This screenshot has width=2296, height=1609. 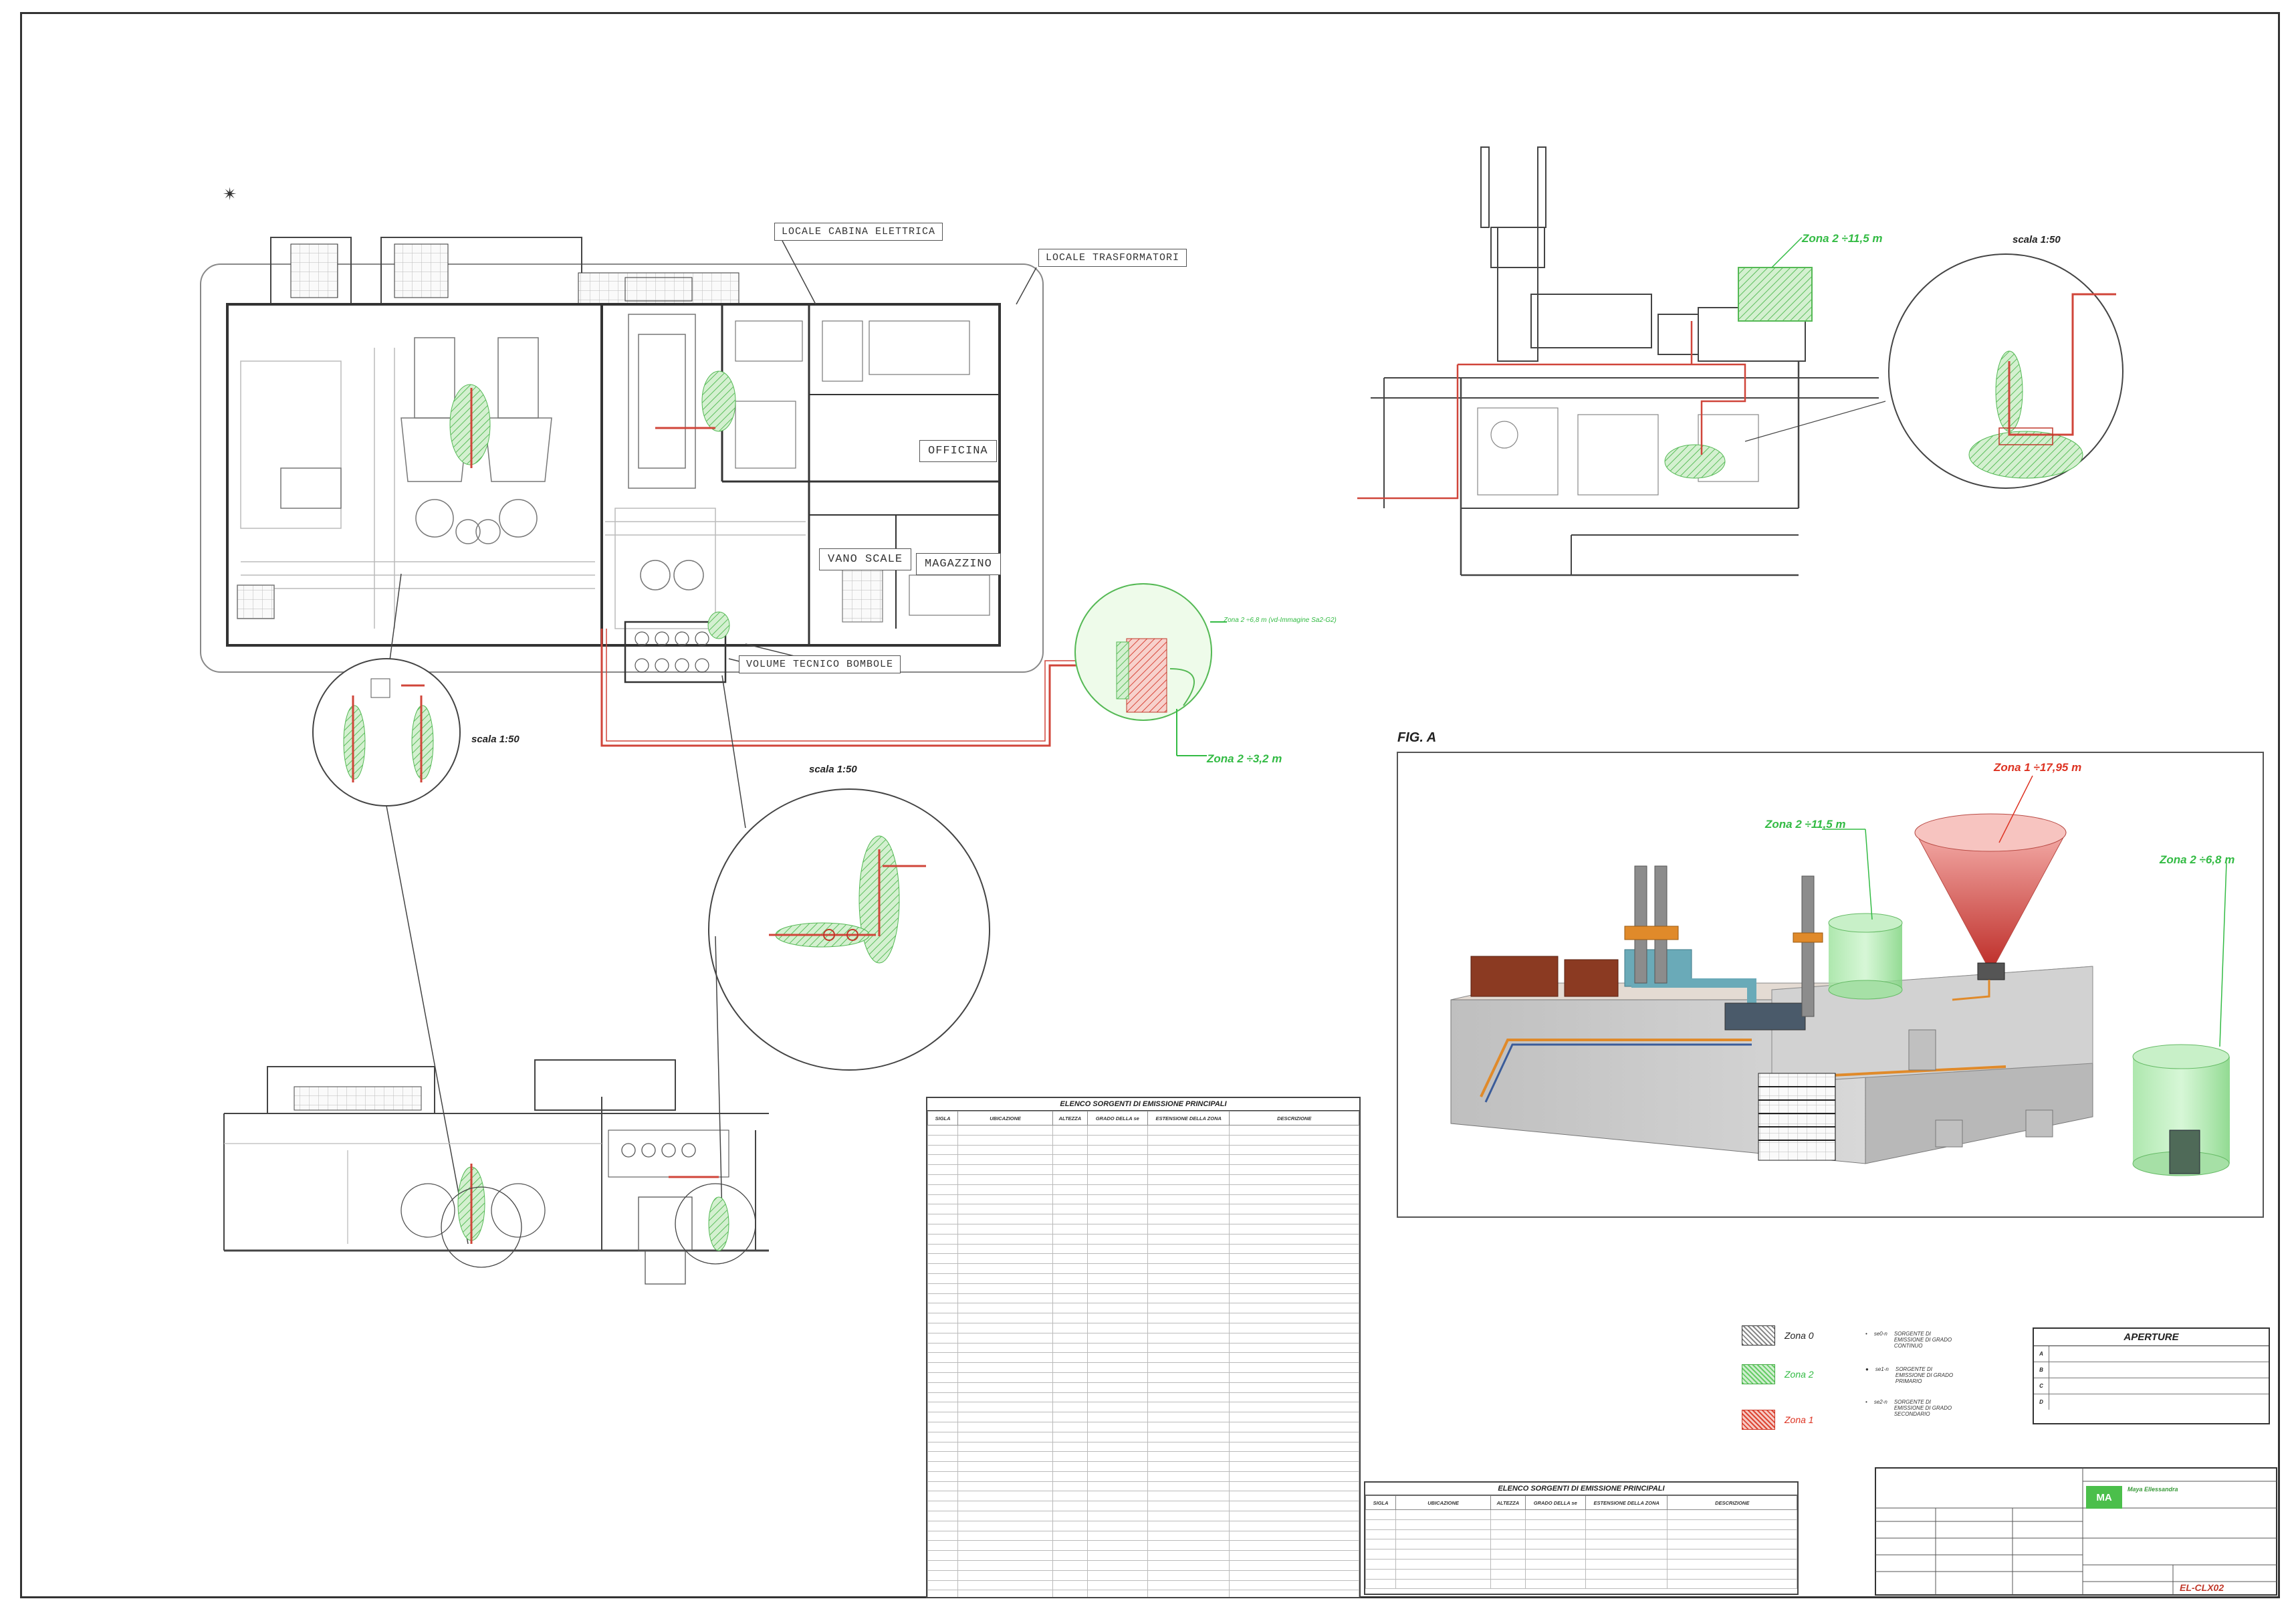 I want to click on aperture-row-a: A, so click(x=2151, y=1354).